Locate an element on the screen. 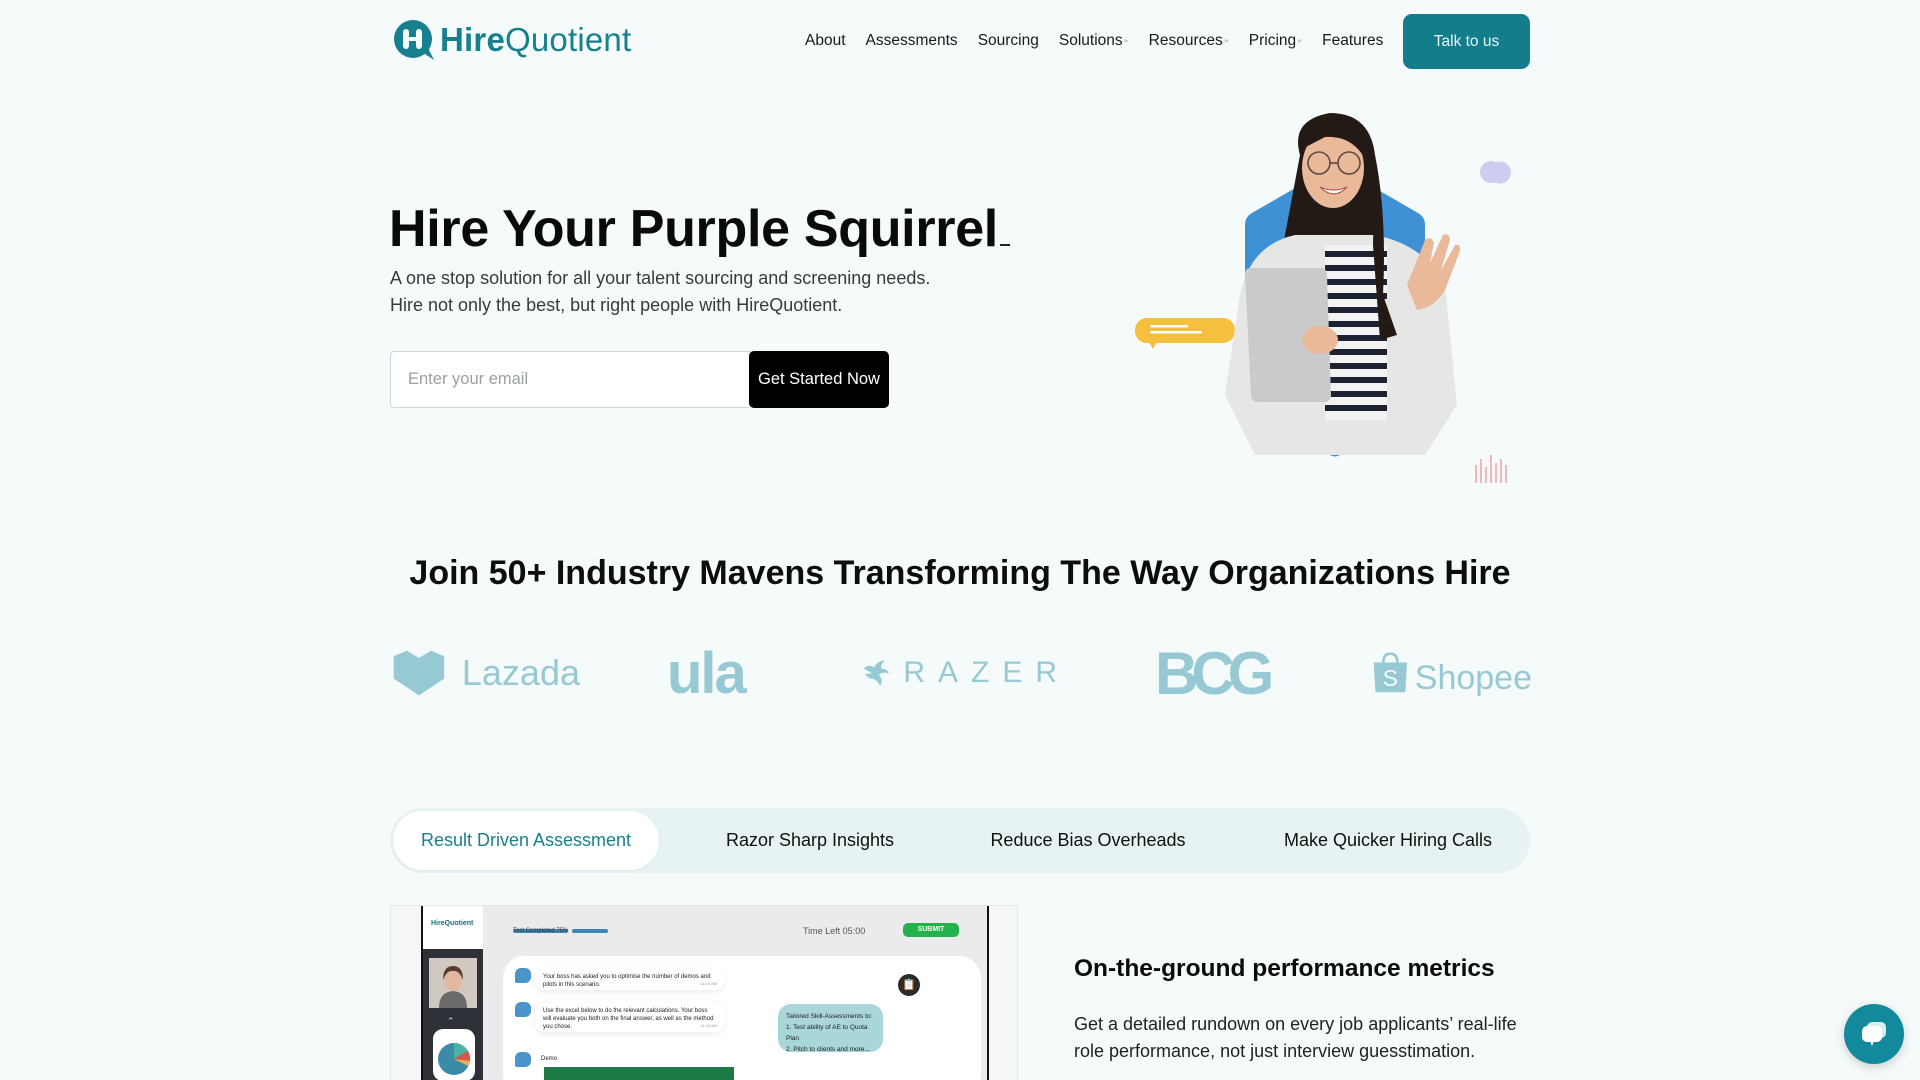 This screenshot has height=1080, width=1920. hero-image is located at coordinates (1335, 300).